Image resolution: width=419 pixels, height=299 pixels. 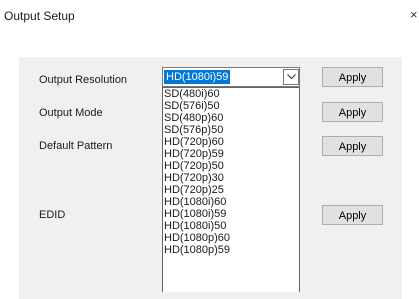 I want to click on selected-resolution: HD(1080i)59, so click(x=197, y=77).